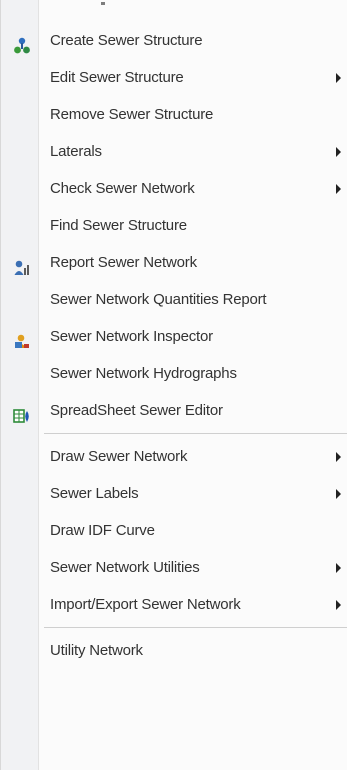 The image size is (347, 770). Describe the element at coordinates (94, 493) in the screenshot. I see `menu-item-label: Sewer Labels` at that location.